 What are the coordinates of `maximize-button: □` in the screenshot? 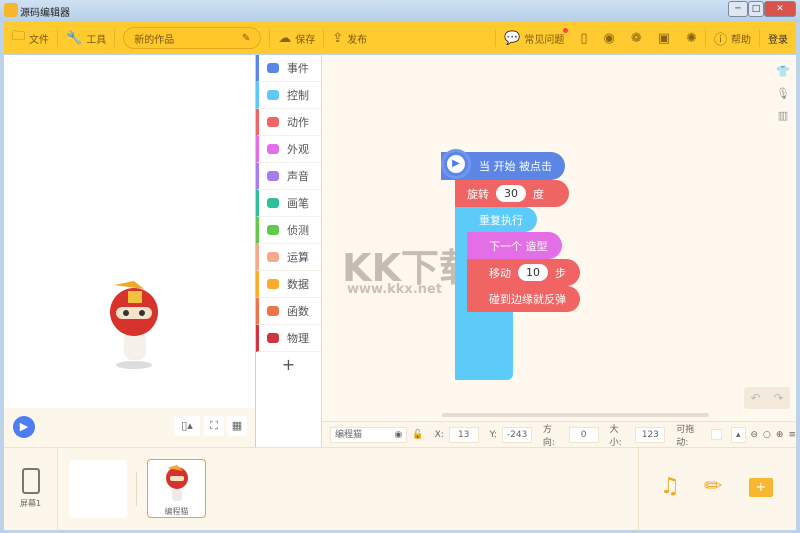 It's located at (756, 9).